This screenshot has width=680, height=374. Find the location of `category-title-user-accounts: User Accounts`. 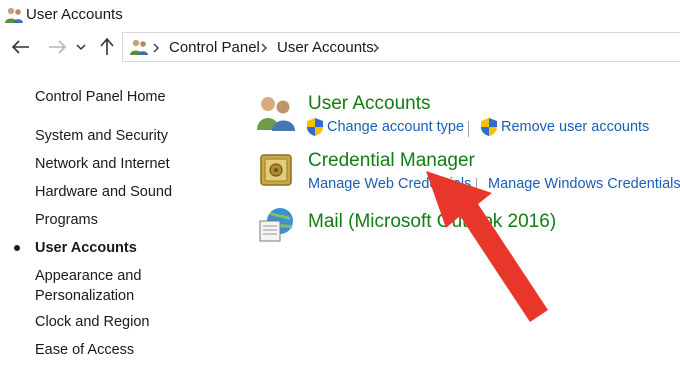

category-title-user-accounts: User Accounts is located at coordinates (369, 104).